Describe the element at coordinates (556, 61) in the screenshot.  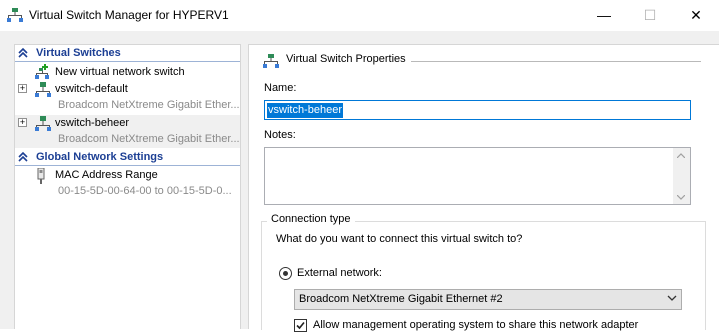
I see `title-divider` at that location.